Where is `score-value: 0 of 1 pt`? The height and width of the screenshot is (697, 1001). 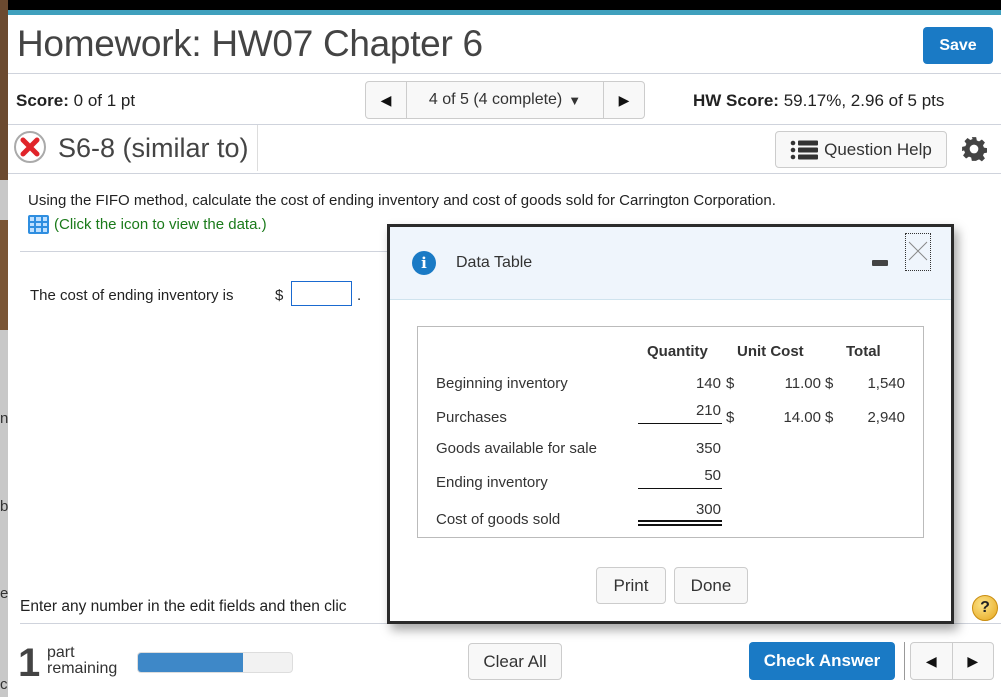 score-value: 0 of 1 pt is located at coordinates (104, 100).